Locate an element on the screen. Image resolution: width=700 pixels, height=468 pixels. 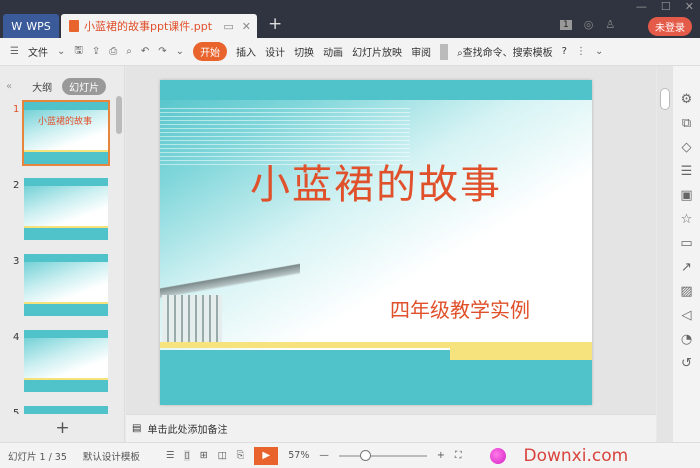
template-icon: ▣ is located at coordinates (686, 195).